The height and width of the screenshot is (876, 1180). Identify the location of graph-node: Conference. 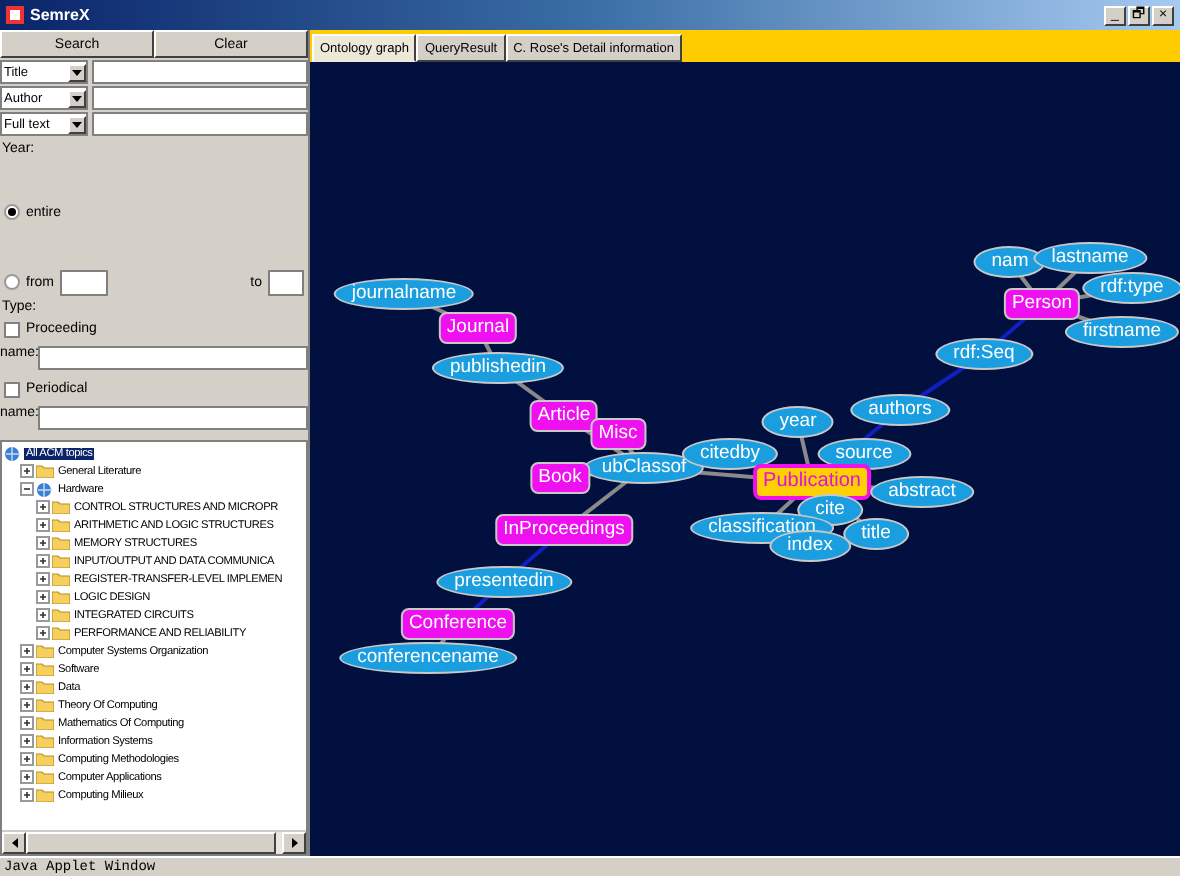
(458, 624).